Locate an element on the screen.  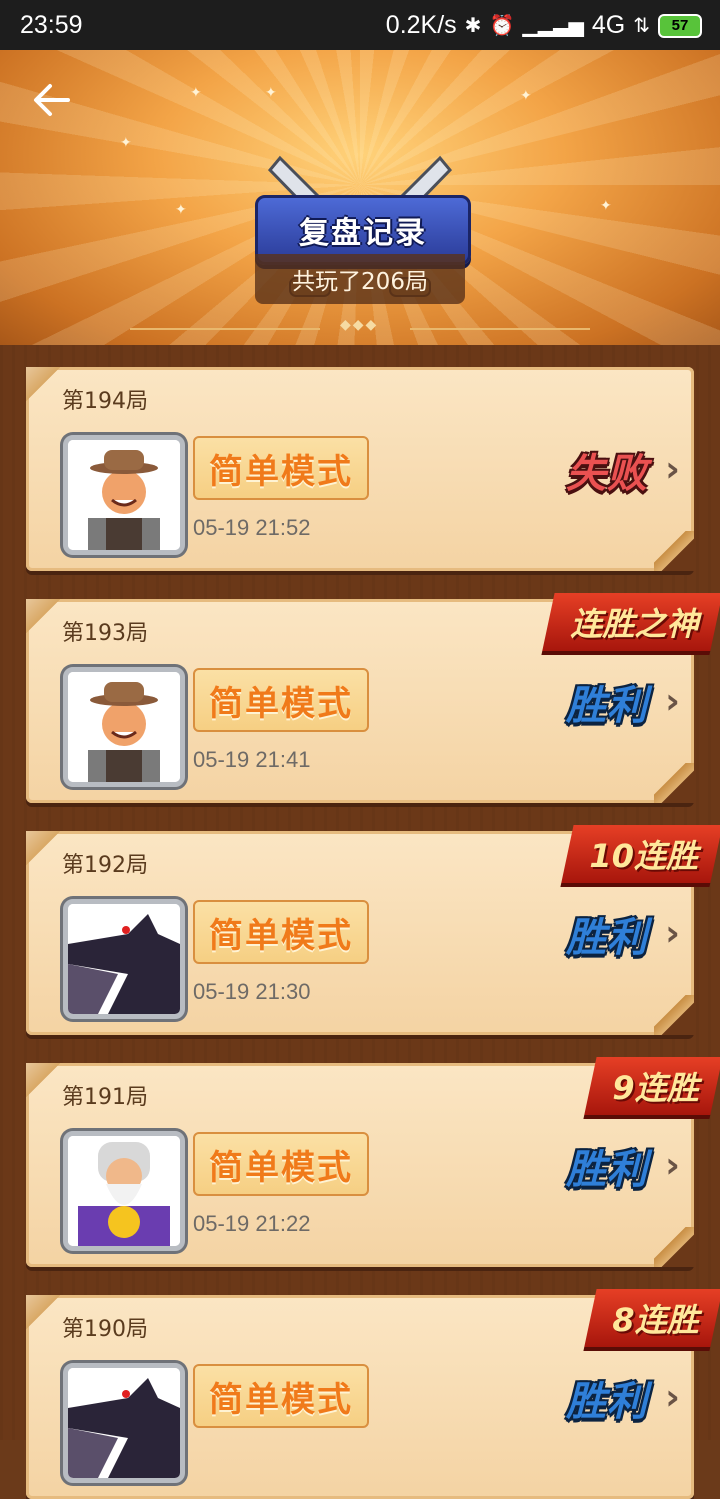
status-bar: 23:59 0.2K/s ✱ ⏰ ▁▂▃▅ 4G ⇅ 57 is located at coordinates (360, 25).